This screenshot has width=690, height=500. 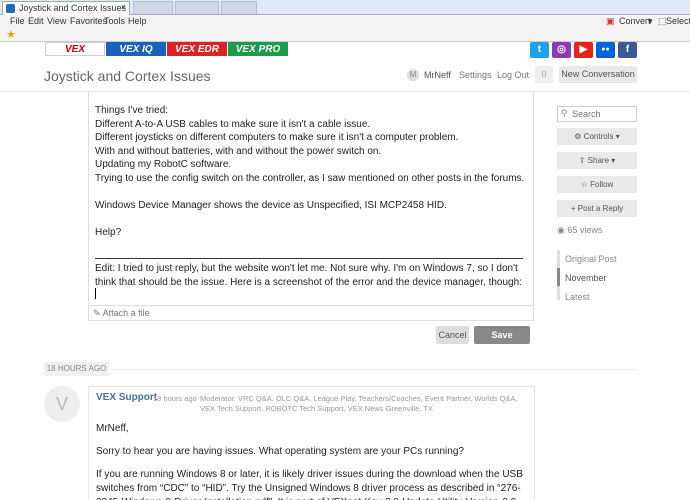 What do you see at coordinates (539, 50) in the screenshot?
I see `twitter-icon: t` at bounding box center [539, 50].